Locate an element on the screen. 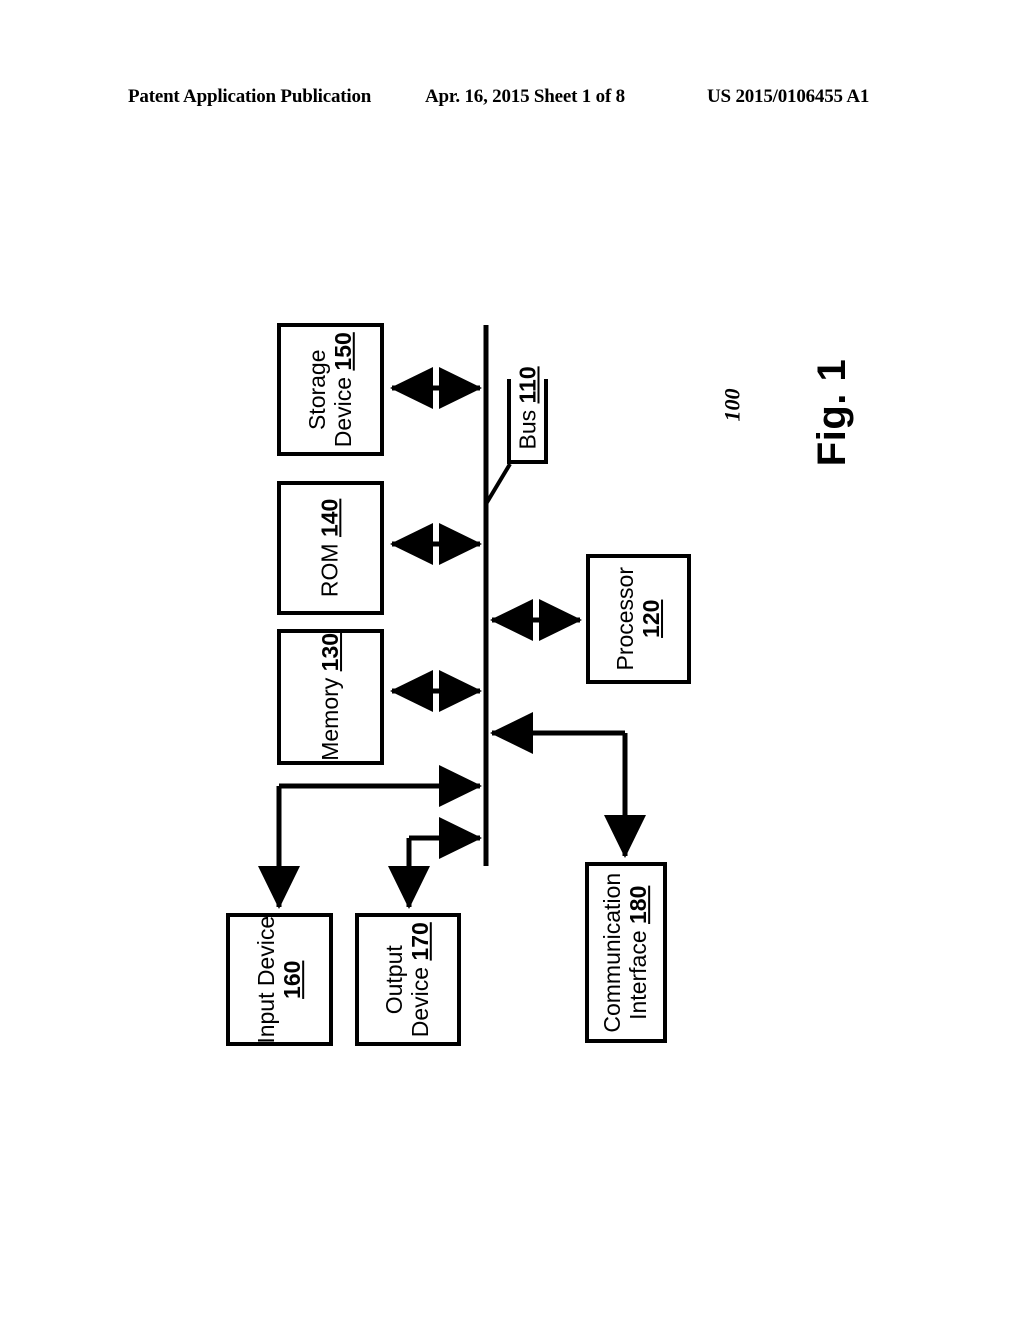 The image size is (1024, 1320). block-input-device: Input Device 160 is located at coordinates (279, 979).